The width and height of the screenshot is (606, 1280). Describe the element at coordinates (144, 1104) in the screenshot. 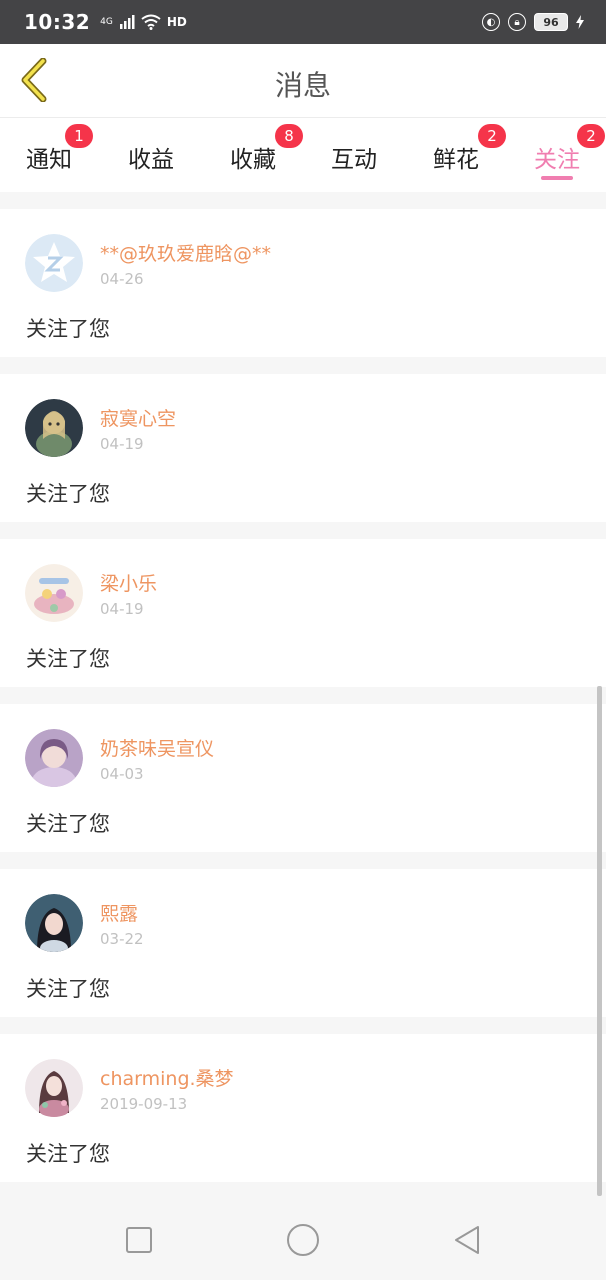

I see `message-date: 2019-09-13` at that location.